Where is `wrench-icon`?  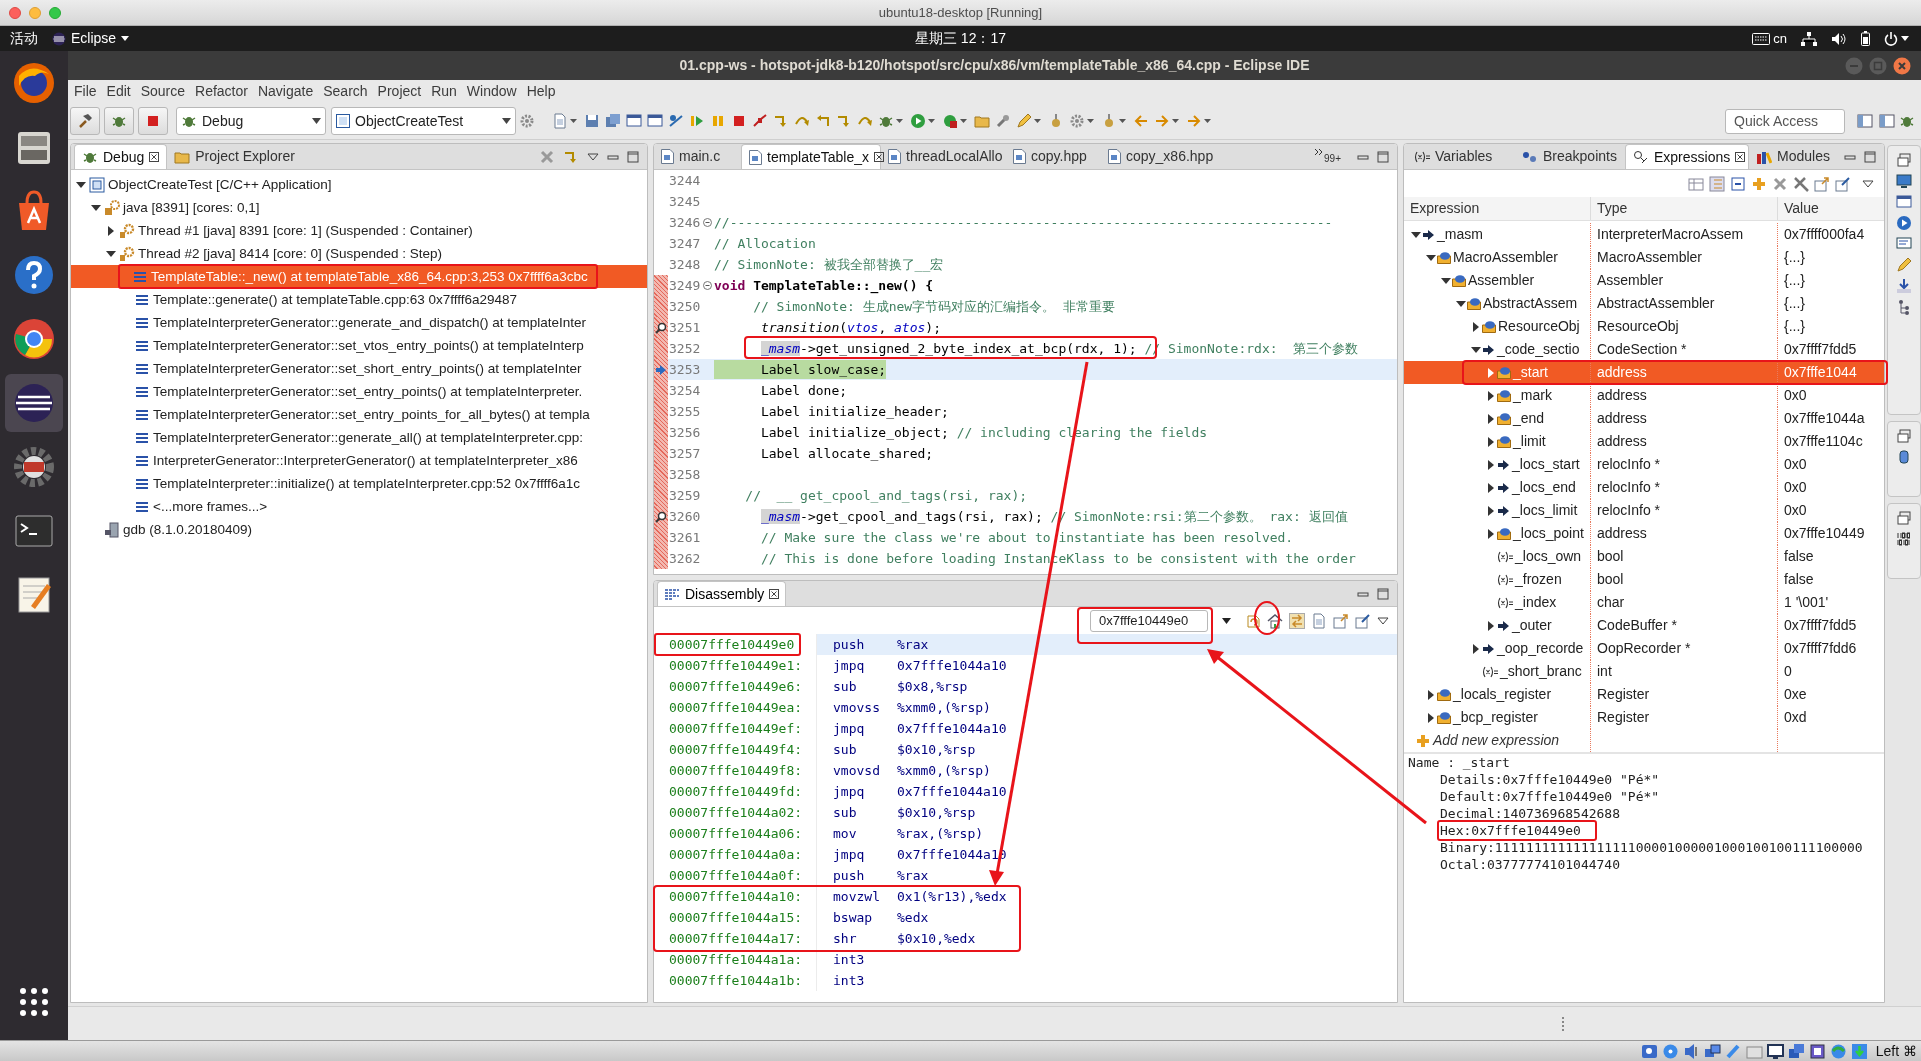
wrench-icon is located at coordinates (1002, 121).